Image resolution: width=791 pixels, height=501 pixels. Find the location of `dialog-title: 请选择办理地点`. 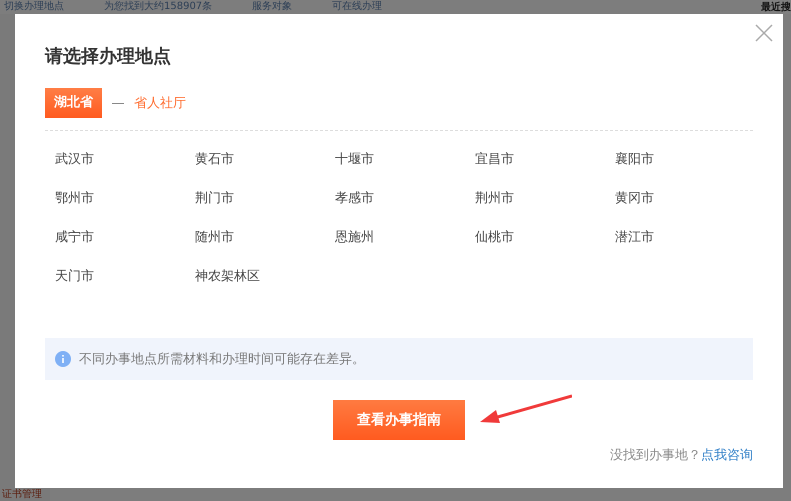

dialog-title: 请选择办理地点 is located at coordinates (108, 56).